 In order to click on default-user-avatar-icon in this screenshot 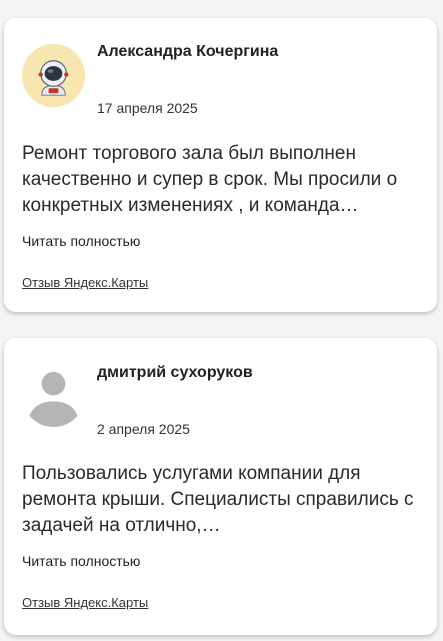, I will do `click(53, 395)`.